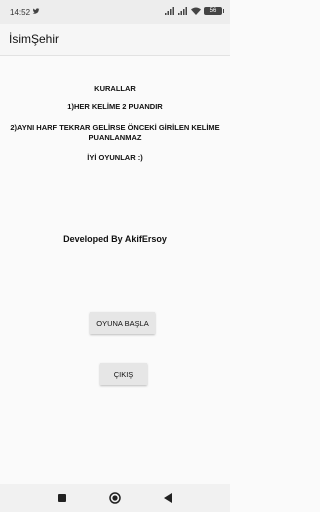 This screenshot has height=512, width=320. Describe the element at coordinates (214, 11) in the screenshot. I see `battery-icon: 56` at that location.